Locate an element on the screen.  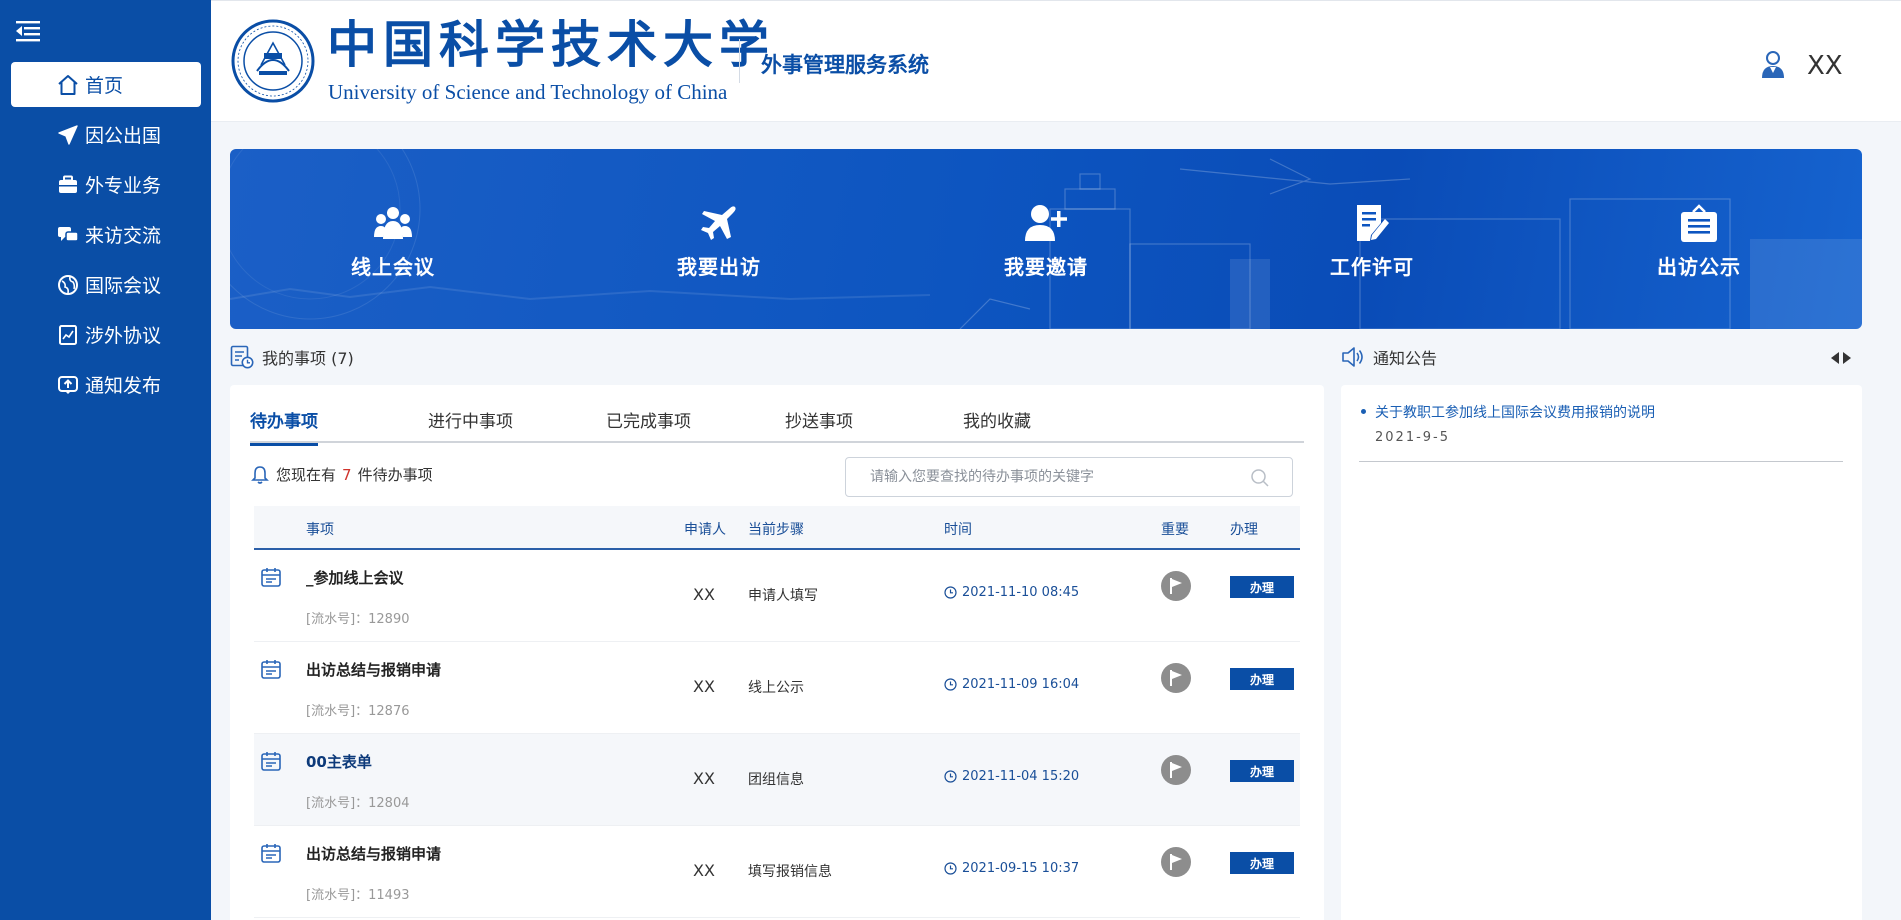
search-icon is located at coordinates (1260, 478).